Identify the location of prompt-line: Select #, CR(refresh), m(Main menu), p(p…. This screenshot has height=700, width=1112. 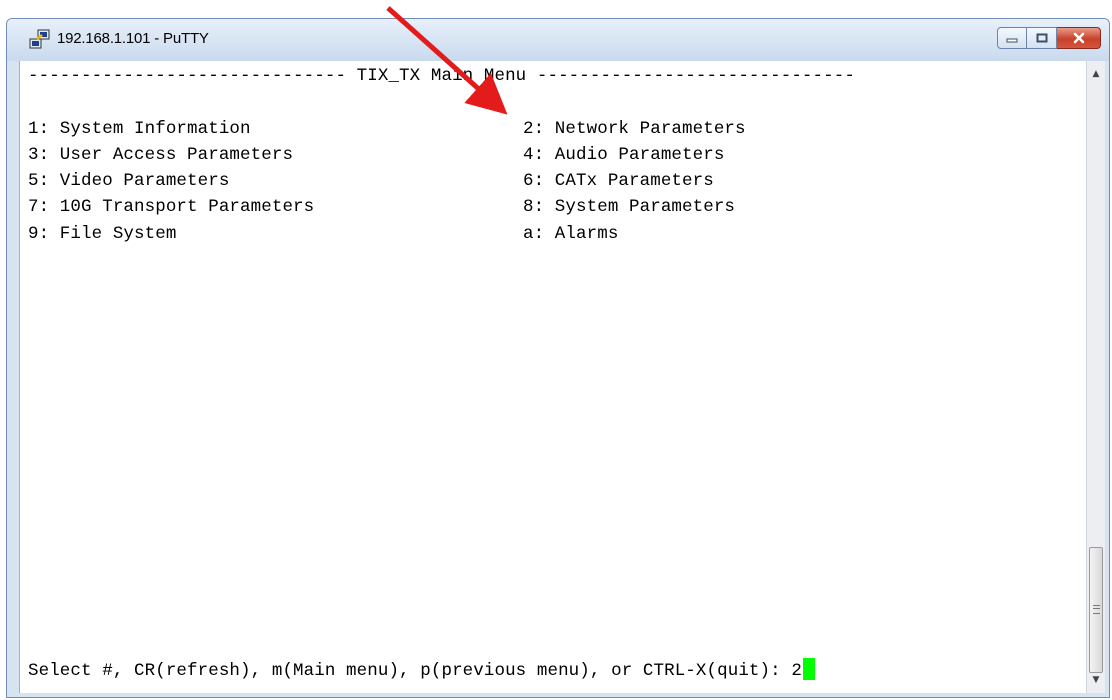
(421, 671).